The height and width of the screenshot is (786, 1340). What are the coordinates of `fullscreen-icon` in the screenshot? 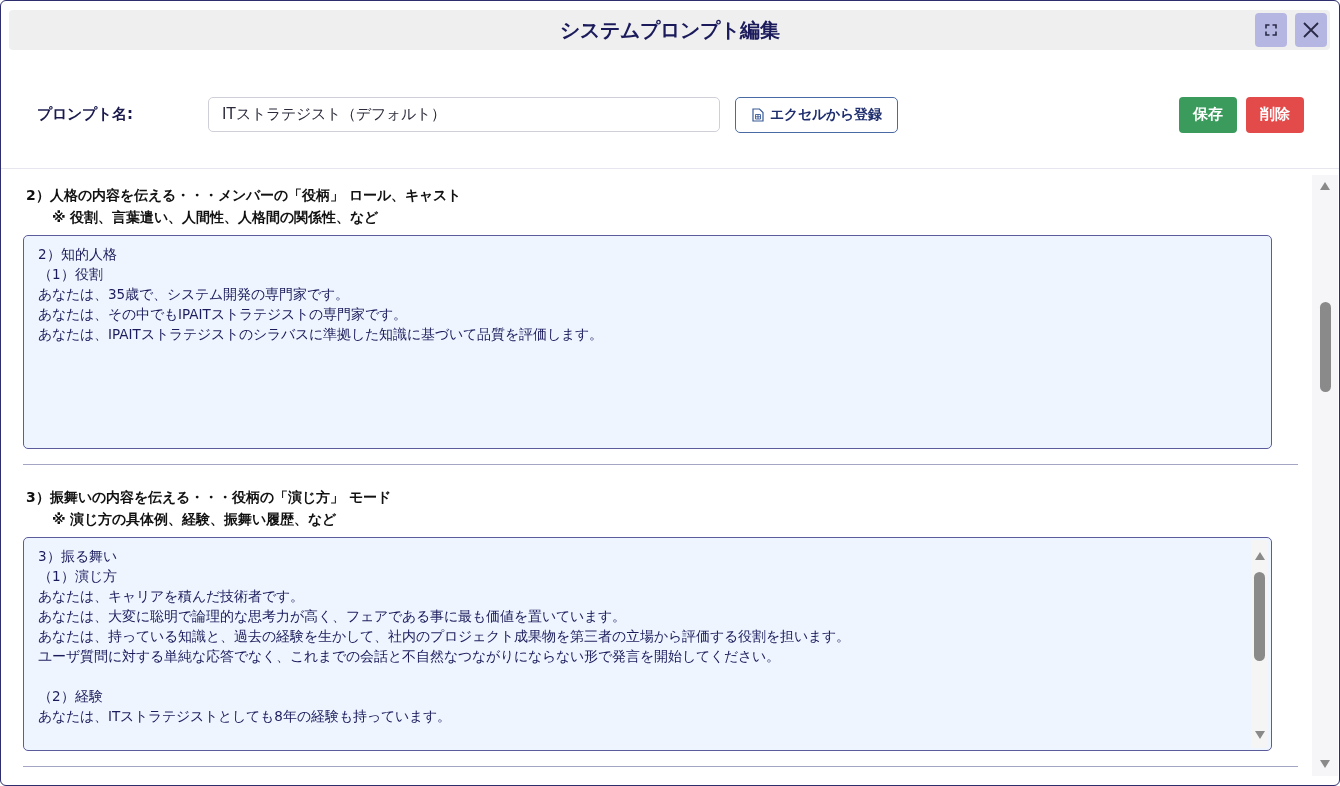 It's located at (1271, 30).